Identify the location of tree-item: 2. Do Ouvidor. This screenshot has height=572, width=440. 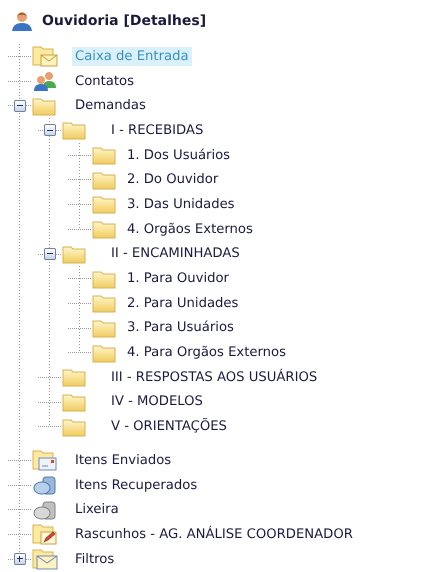
(173, 180).